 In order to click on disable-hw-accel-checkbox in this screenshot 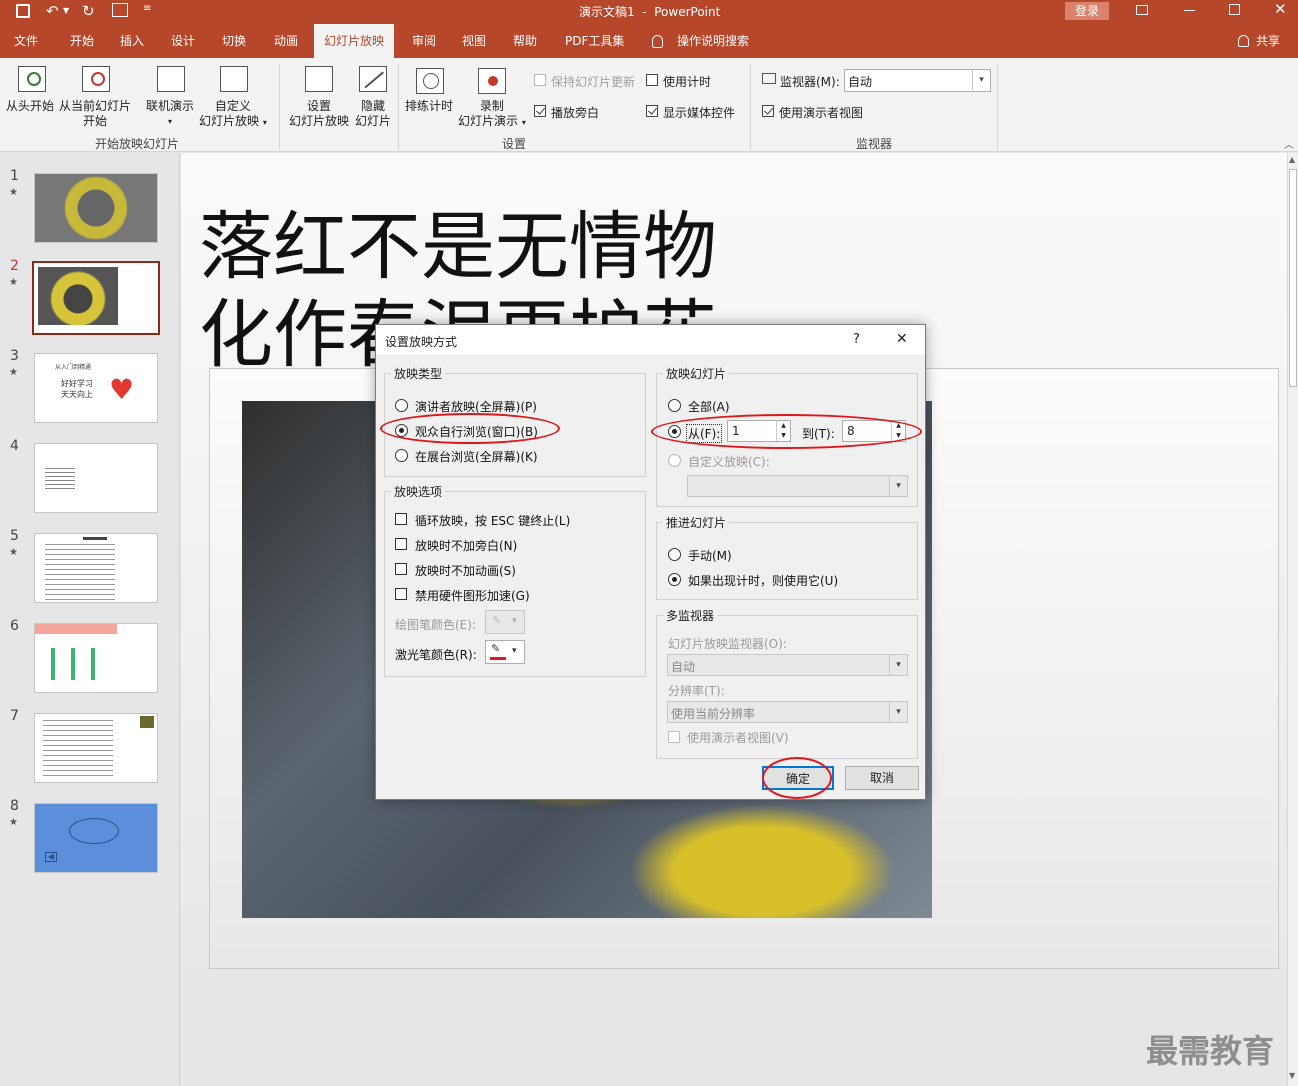, I will do `click(401, 594)`.